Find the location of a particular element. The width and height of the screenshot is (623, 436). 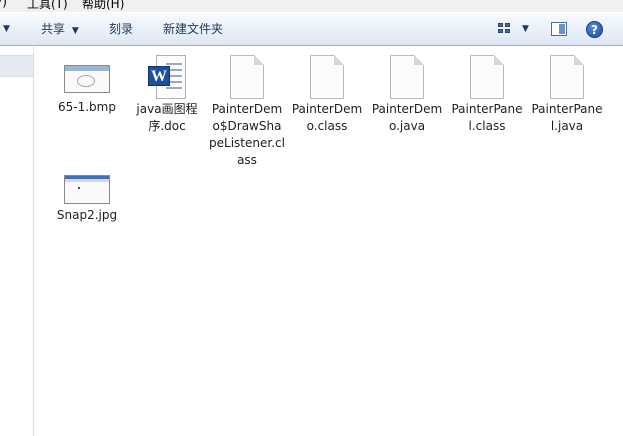

command-toolbar: ▼ 共享 ▼ 刻录 新建文件夹 ▼ ? is located at coordinates (311, 29).